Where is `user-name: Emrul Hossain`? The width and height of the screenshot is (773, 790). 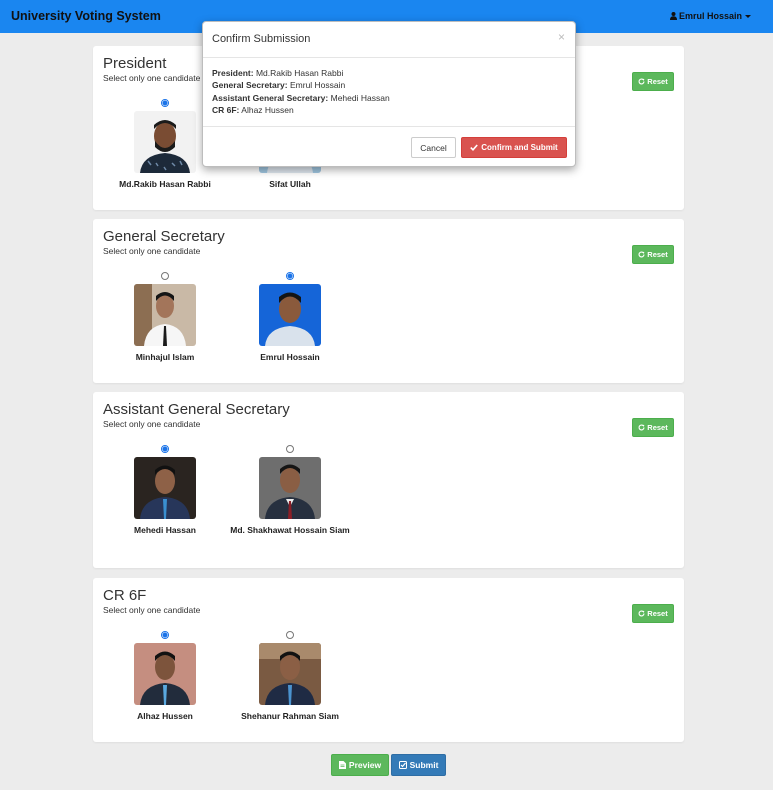
user-name: Emrul Hossain is located at coordinates (710, 16).